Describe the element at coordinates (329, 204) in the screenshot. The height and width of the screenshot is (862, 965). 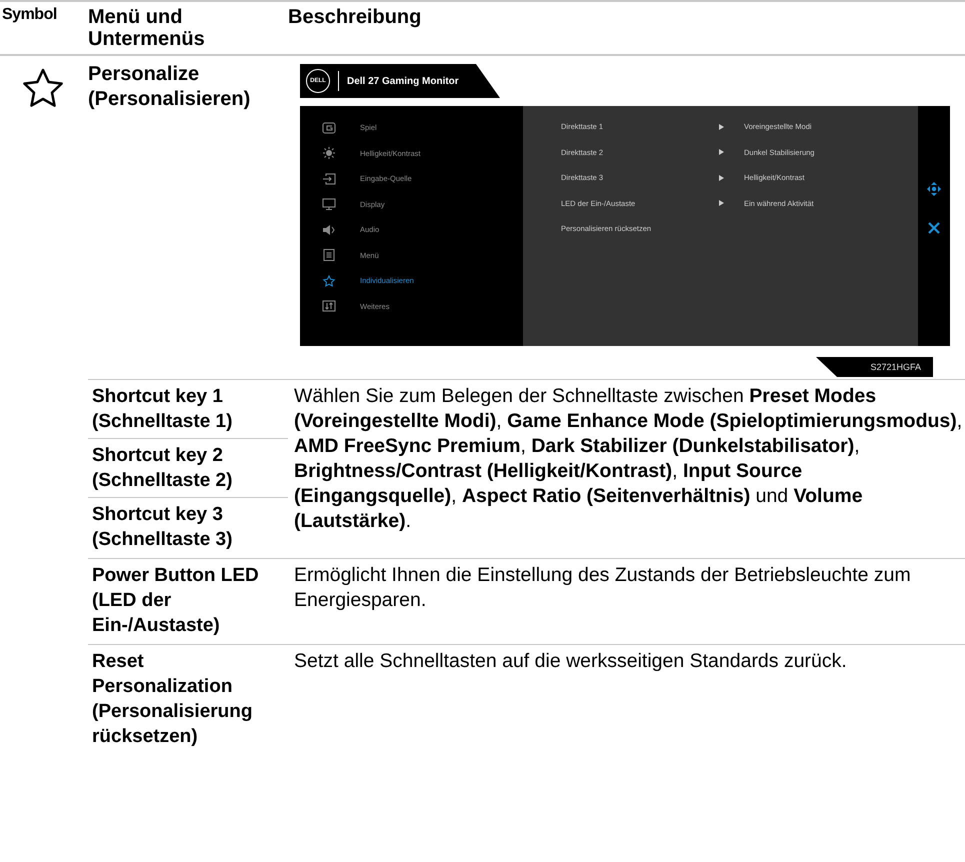
I see `monitor-icon` at that location.